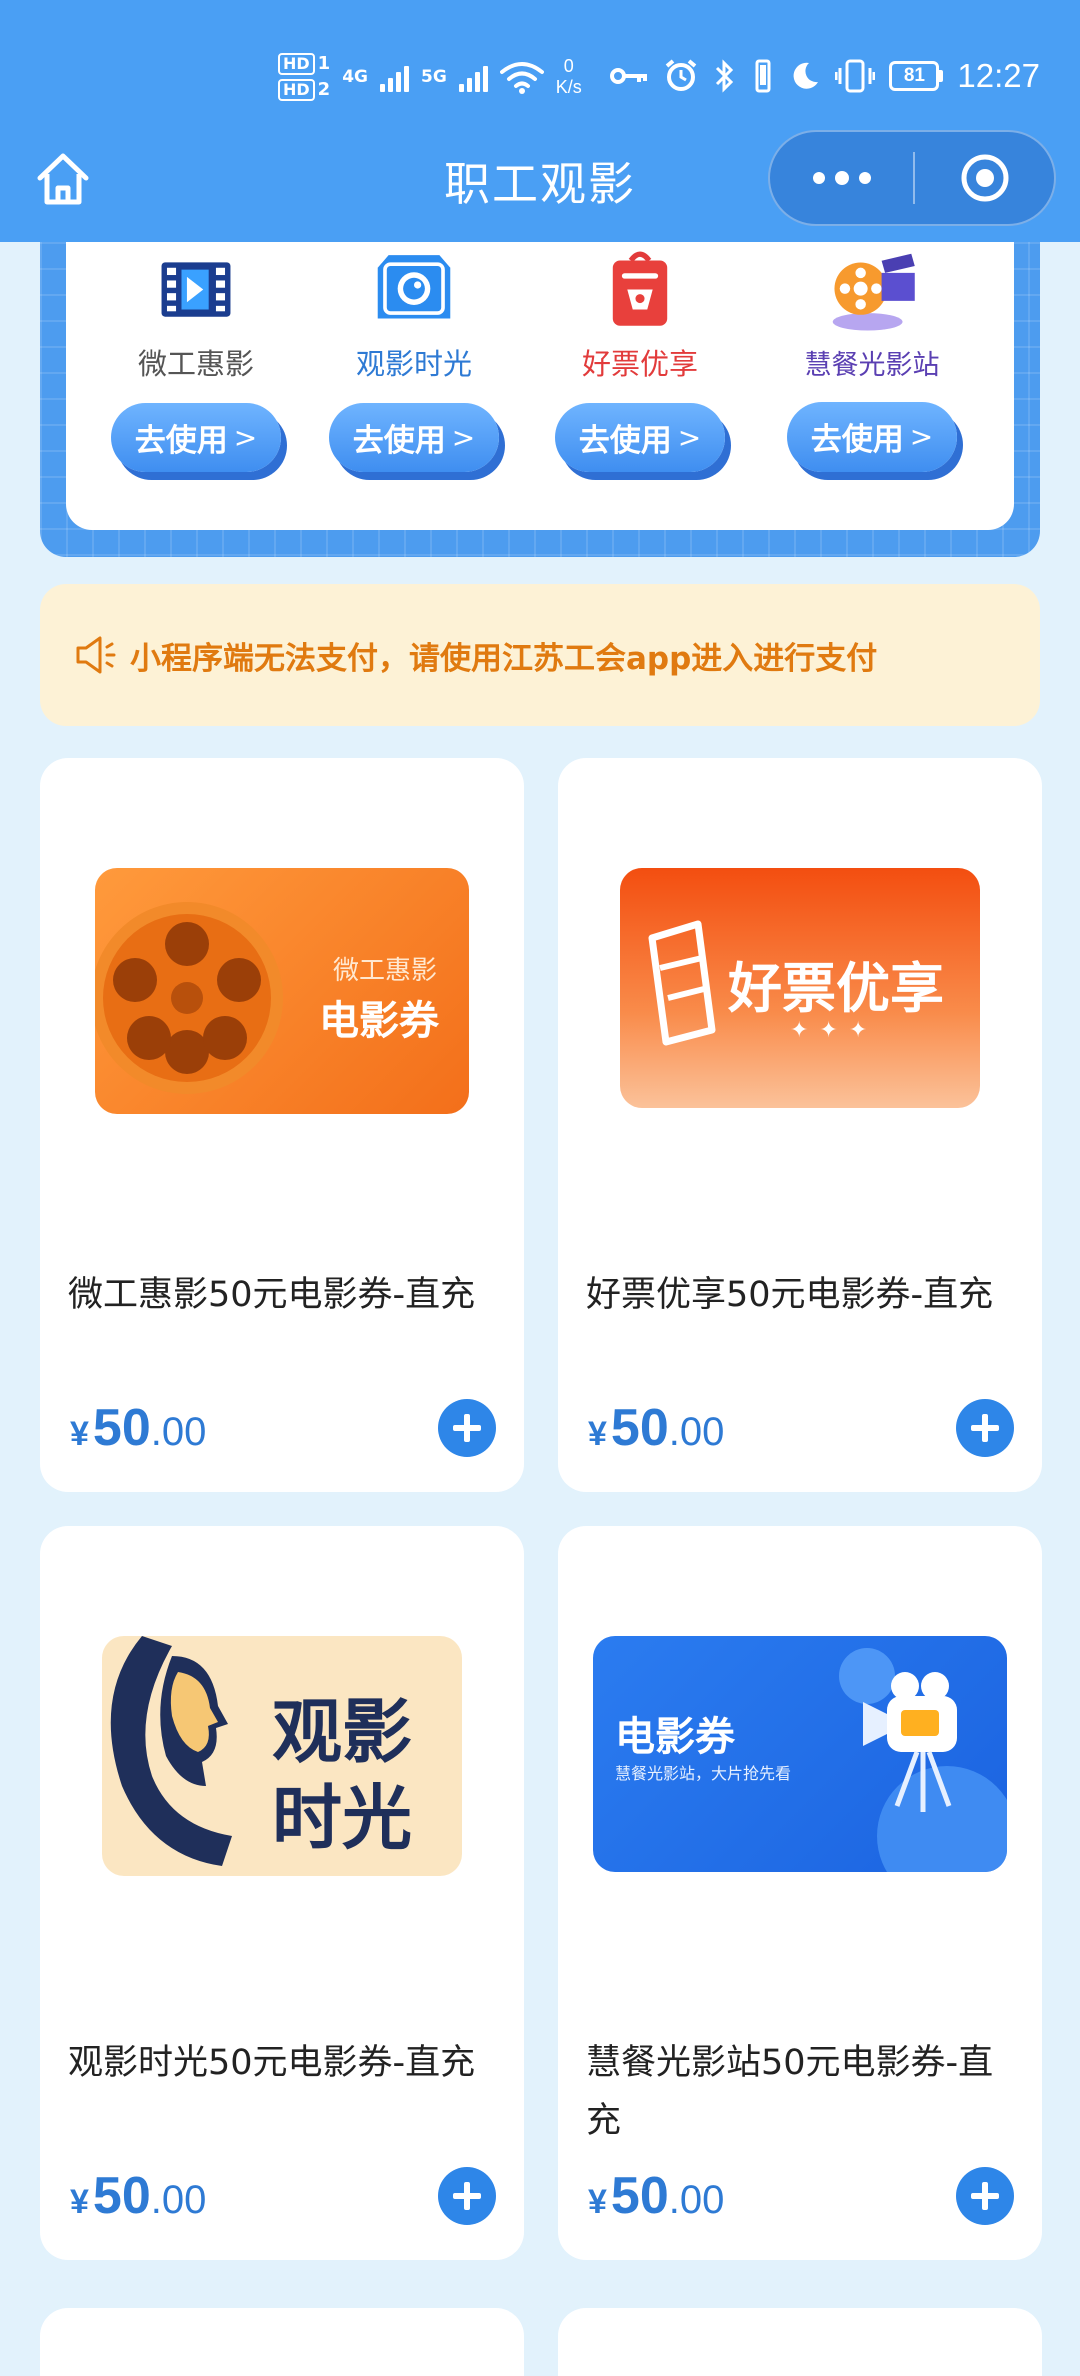 Image resolution: width=1080 pixels, height=2376 pixels. I want to click on product-title: 微工惠影50元电影券-直充, so click(272, 1295).